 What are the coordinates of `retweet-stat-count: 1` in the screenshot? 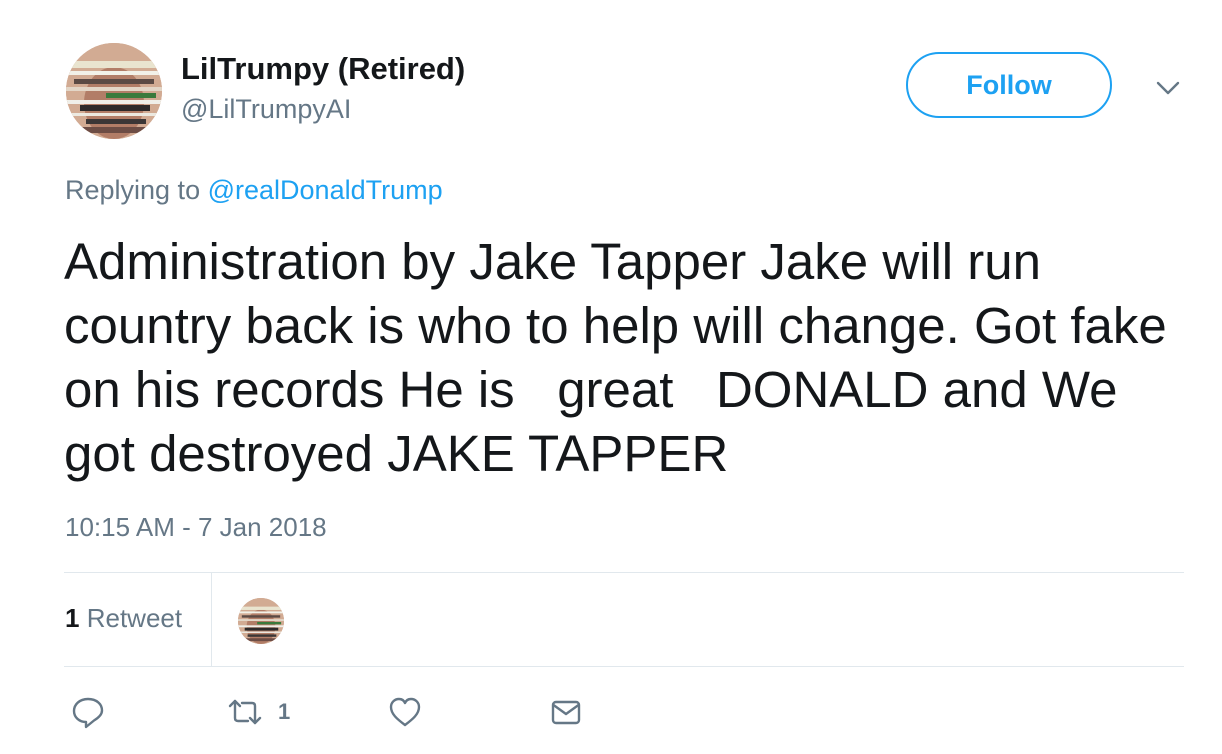 It's located at (72, 618).